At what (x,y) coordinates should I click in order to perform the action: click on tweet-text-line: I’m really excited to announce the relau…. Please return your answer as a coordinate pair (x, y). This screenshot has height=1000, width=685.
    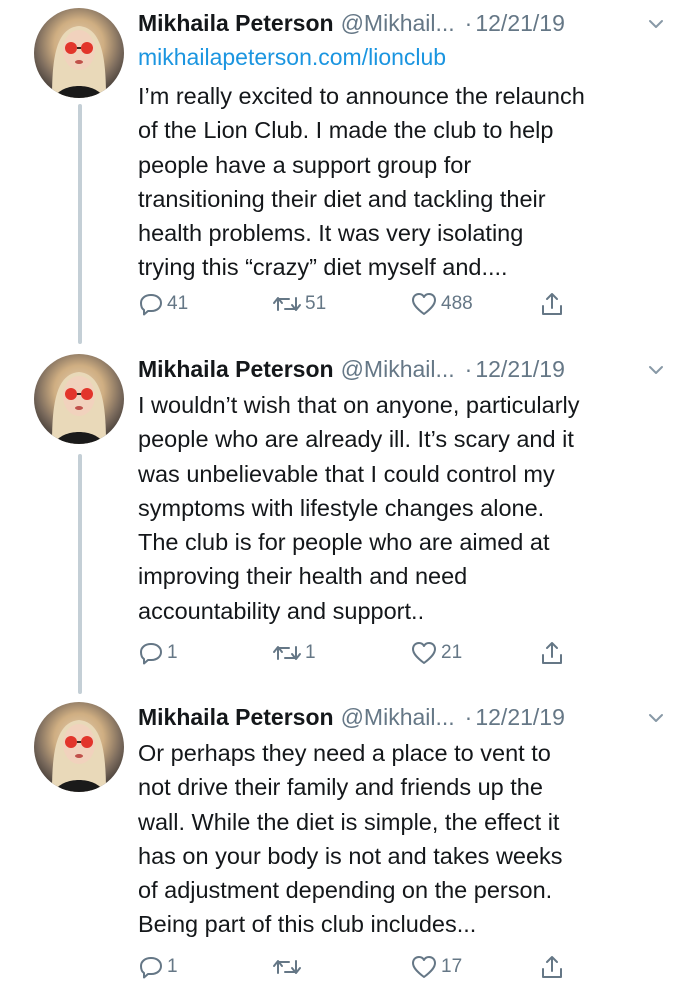
    Looking at the image, I should click on (361, 96).